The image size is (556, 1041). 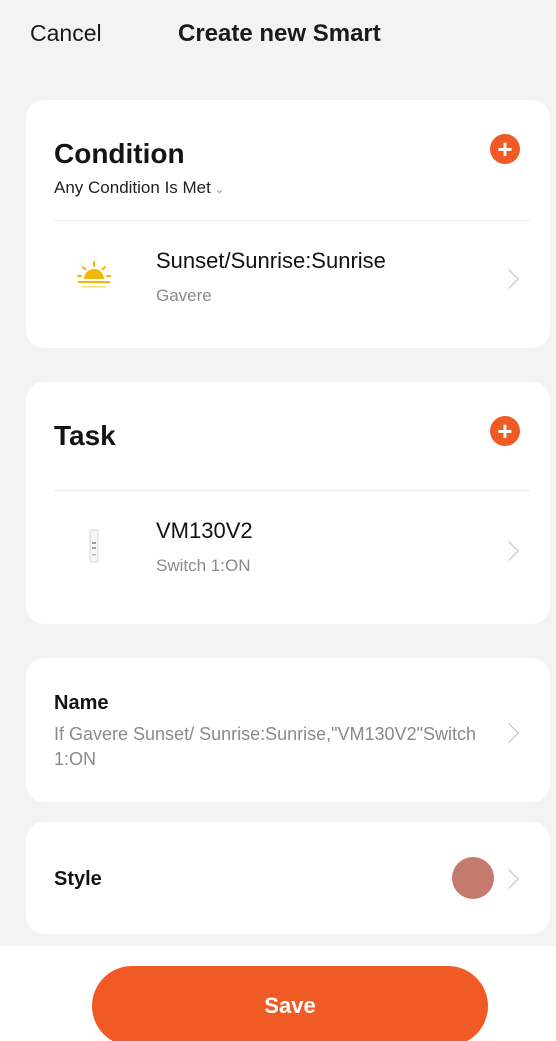 I want to click on condition-mode-dropdown: Any Condition Is Met ⌄, so click(x=139, y=188).